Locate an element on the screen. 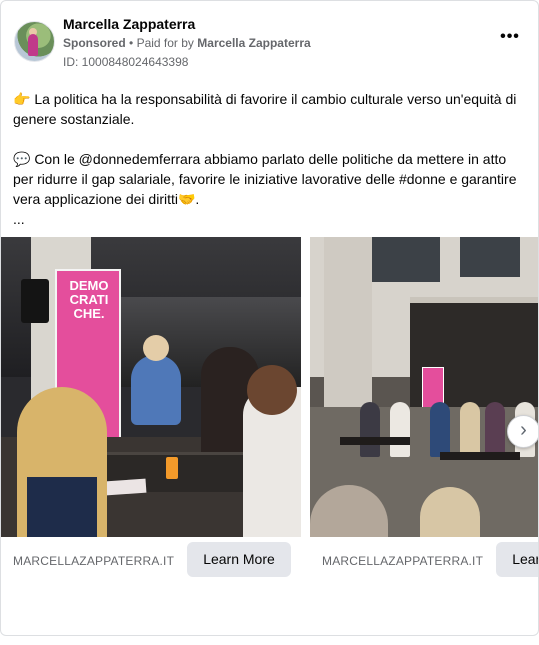  banner-text: DEMO CRATI CHE. is located at coordinates (89, 299).